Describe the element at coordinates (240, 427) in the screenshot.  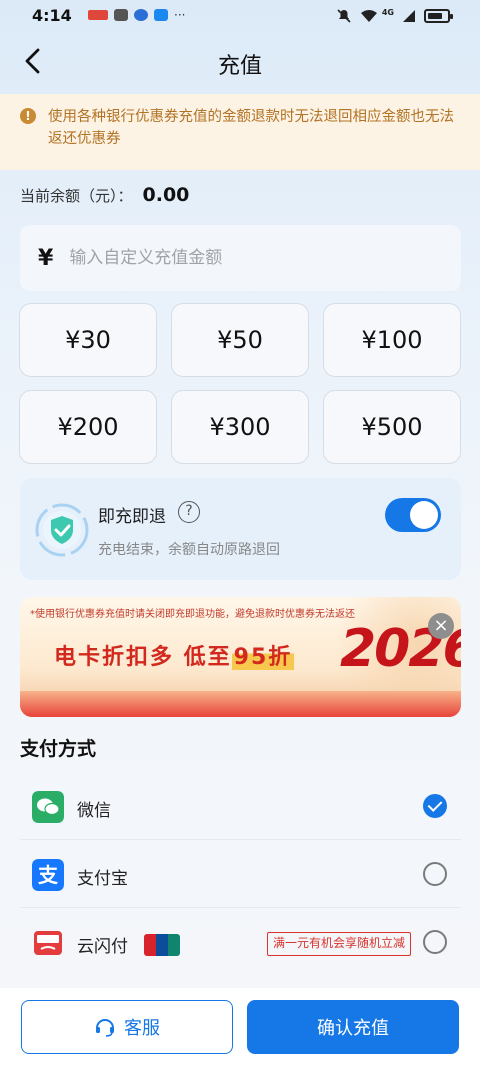
I see `amount-option-300: ¥300` at that location.